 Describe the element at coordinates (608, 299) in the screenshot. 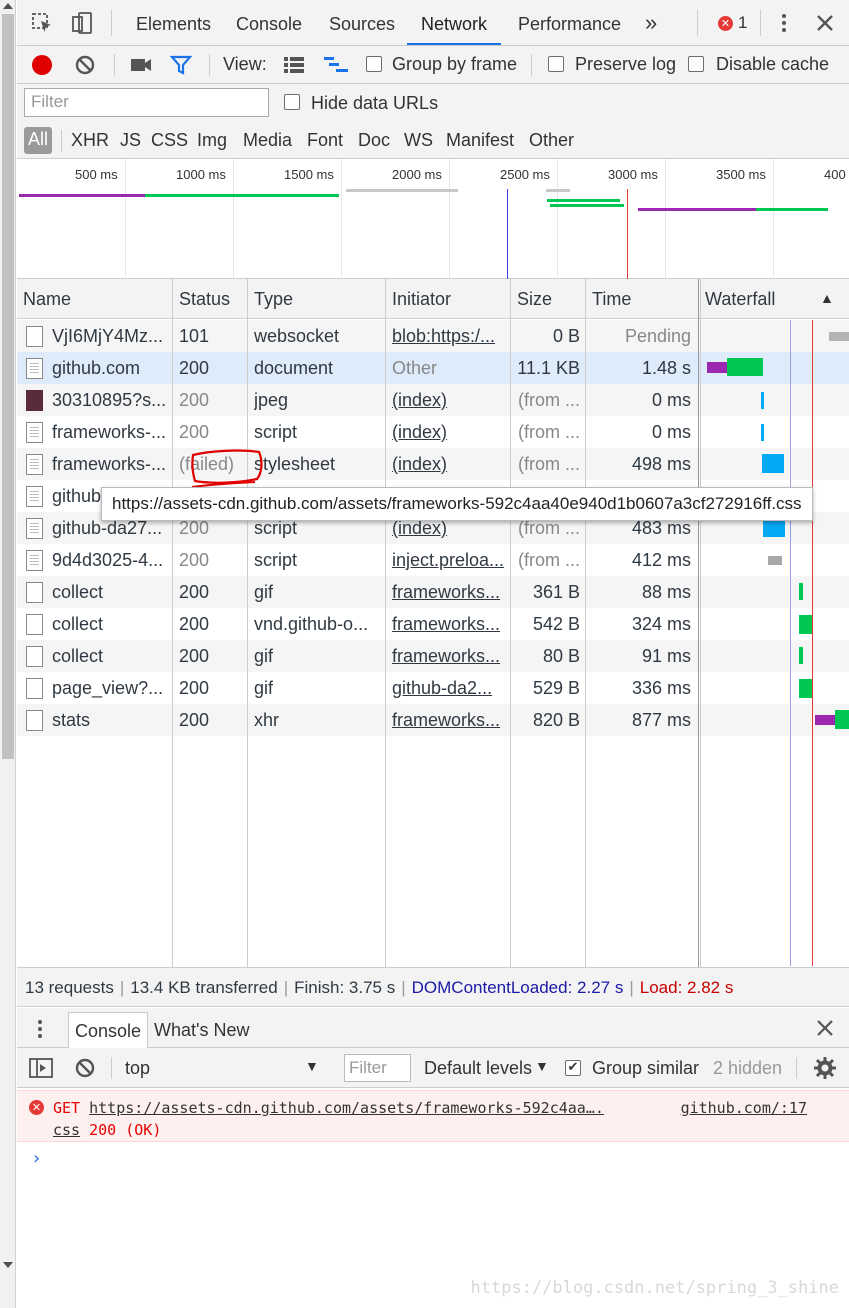

I see `column-header-time: Time` at that location.